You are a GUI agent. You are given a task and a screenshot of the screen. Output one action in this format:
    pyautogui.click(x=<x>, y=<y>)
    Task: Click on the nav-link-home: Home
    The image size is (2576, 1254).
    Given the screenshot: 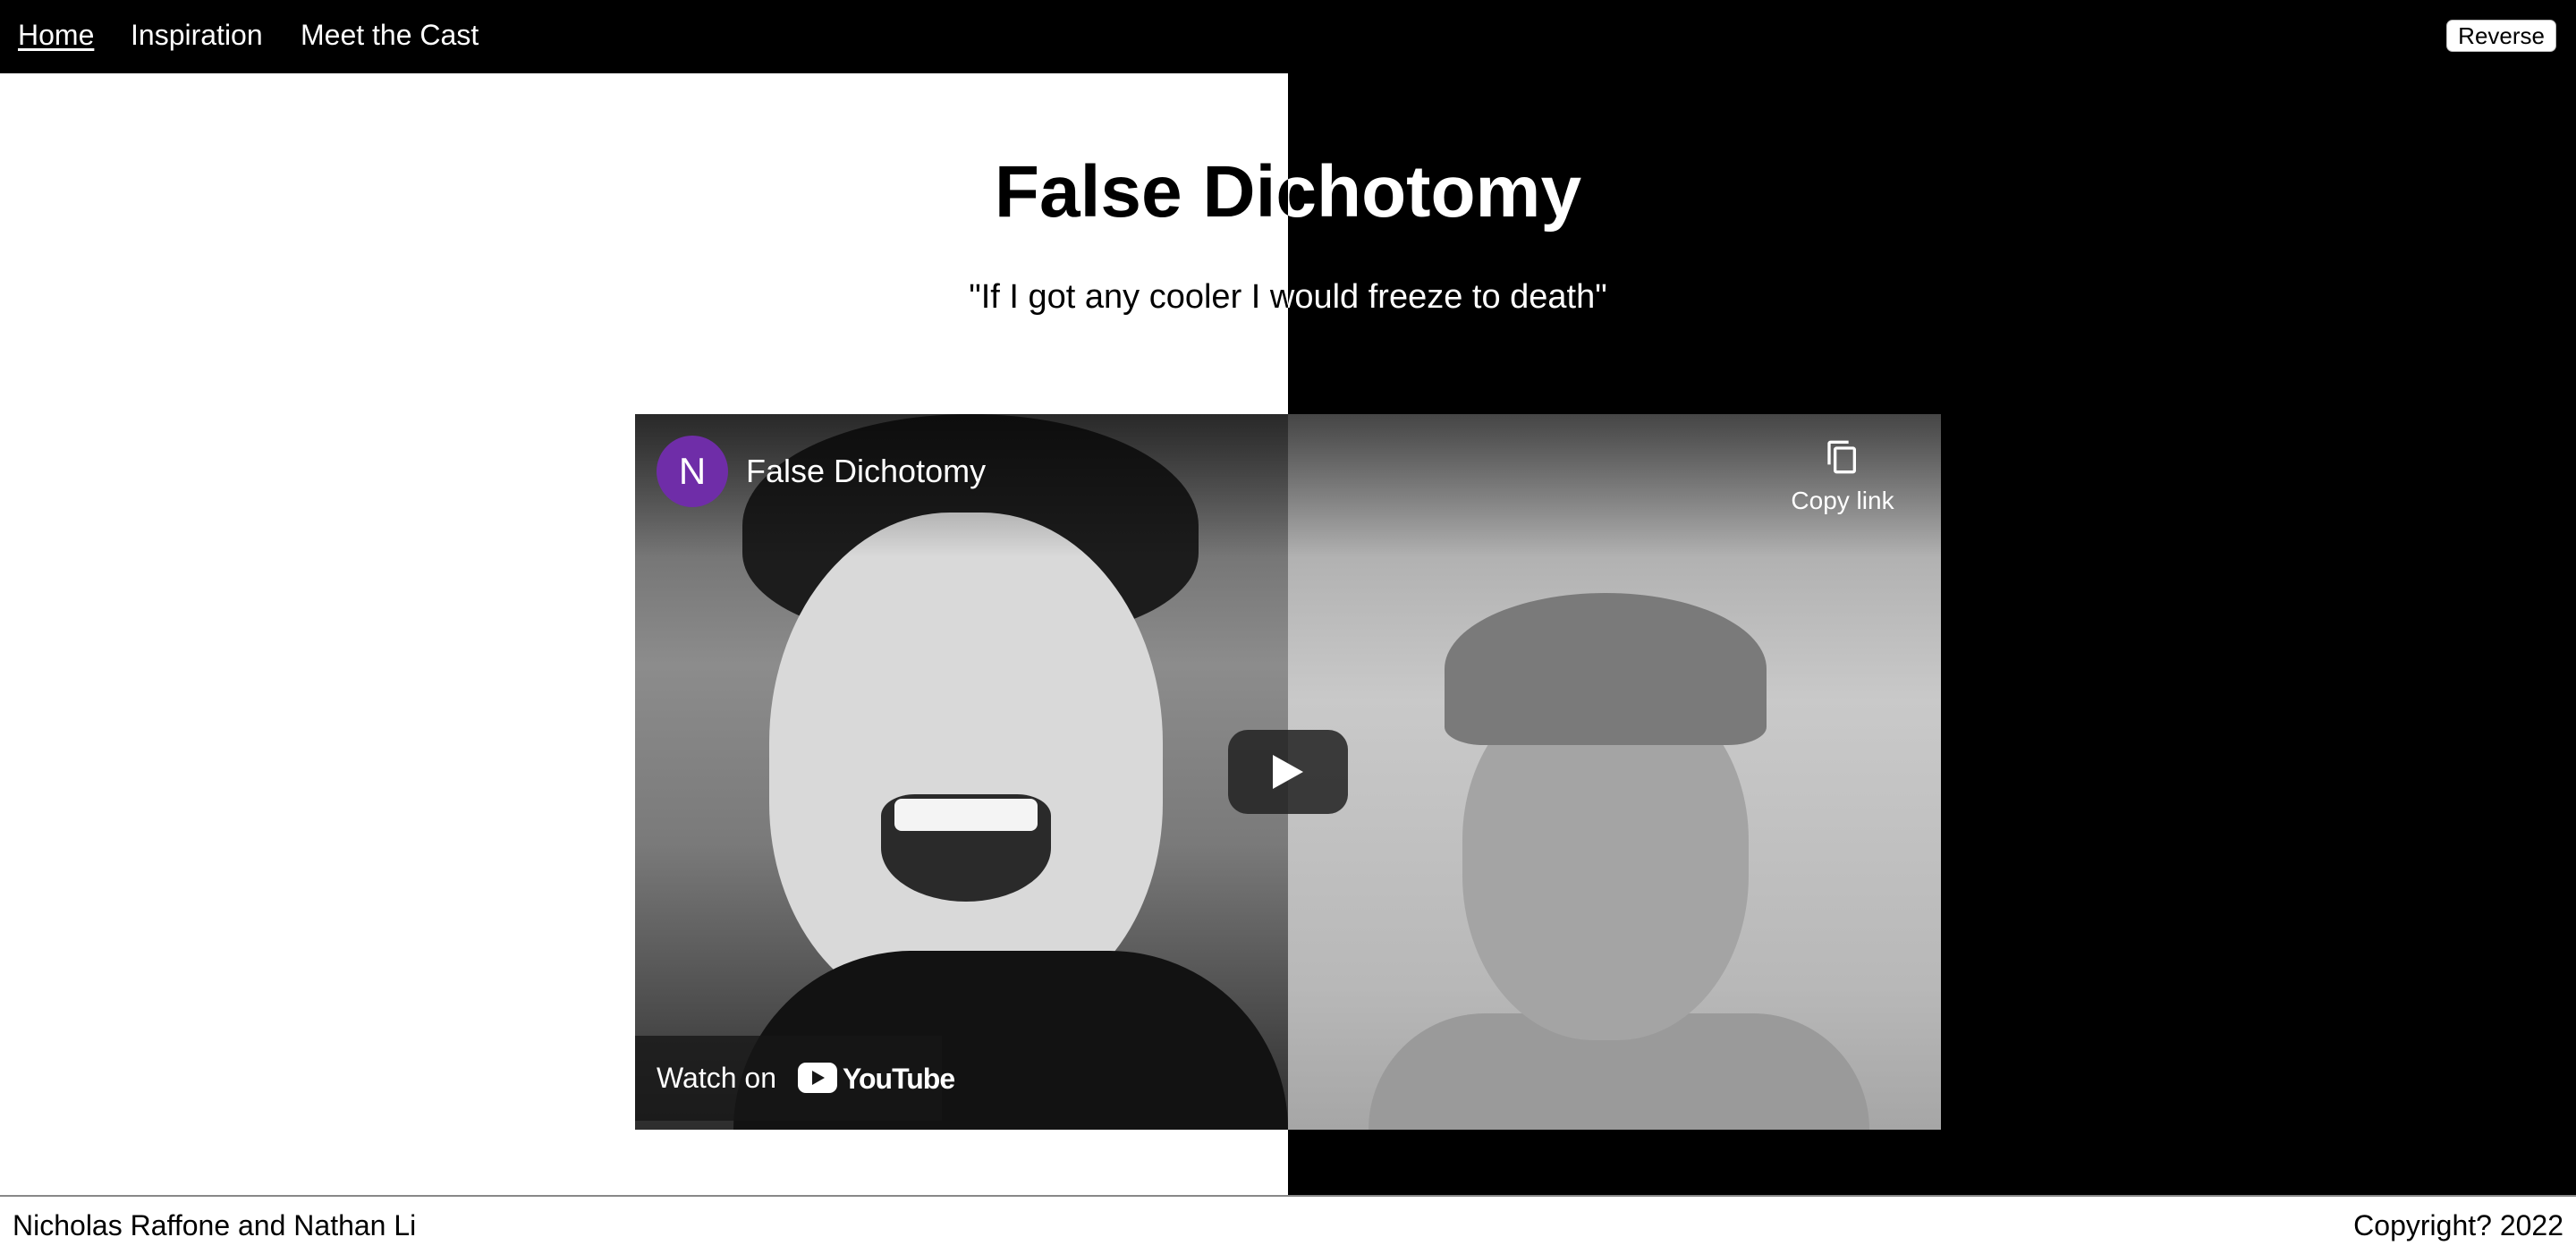 What is the action you would take?
    pyautogui.click(x=56, y=35)
    